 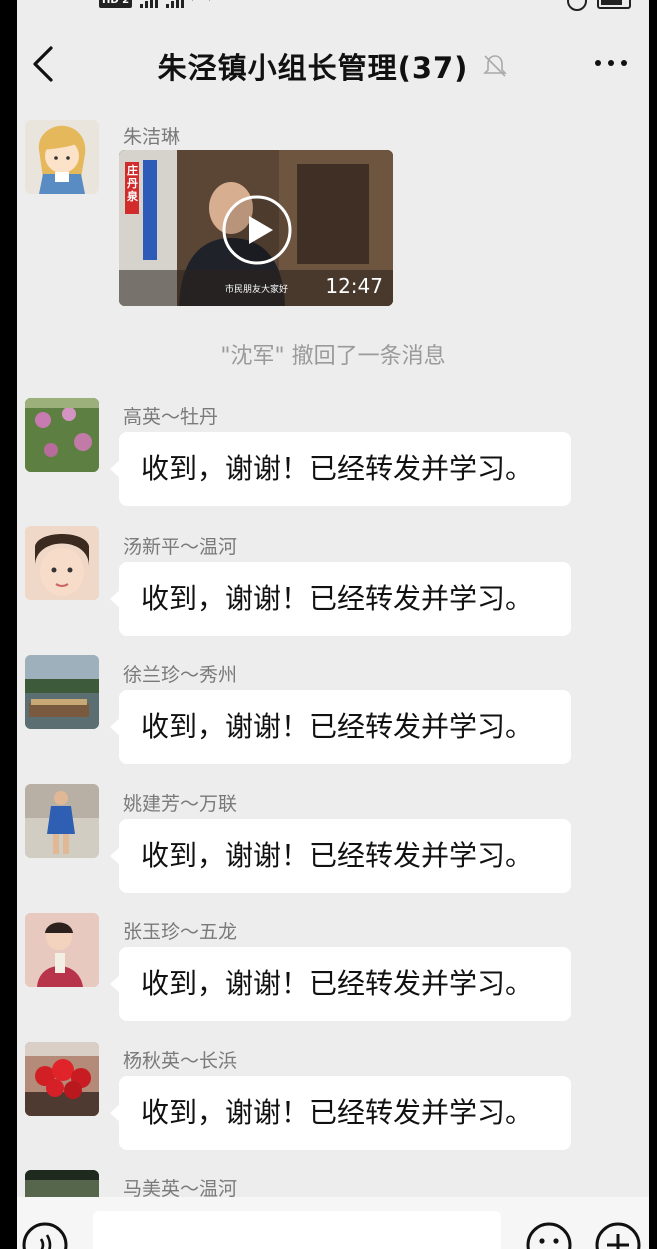 I want to click on eye-icon, so click(x=577, y=5).